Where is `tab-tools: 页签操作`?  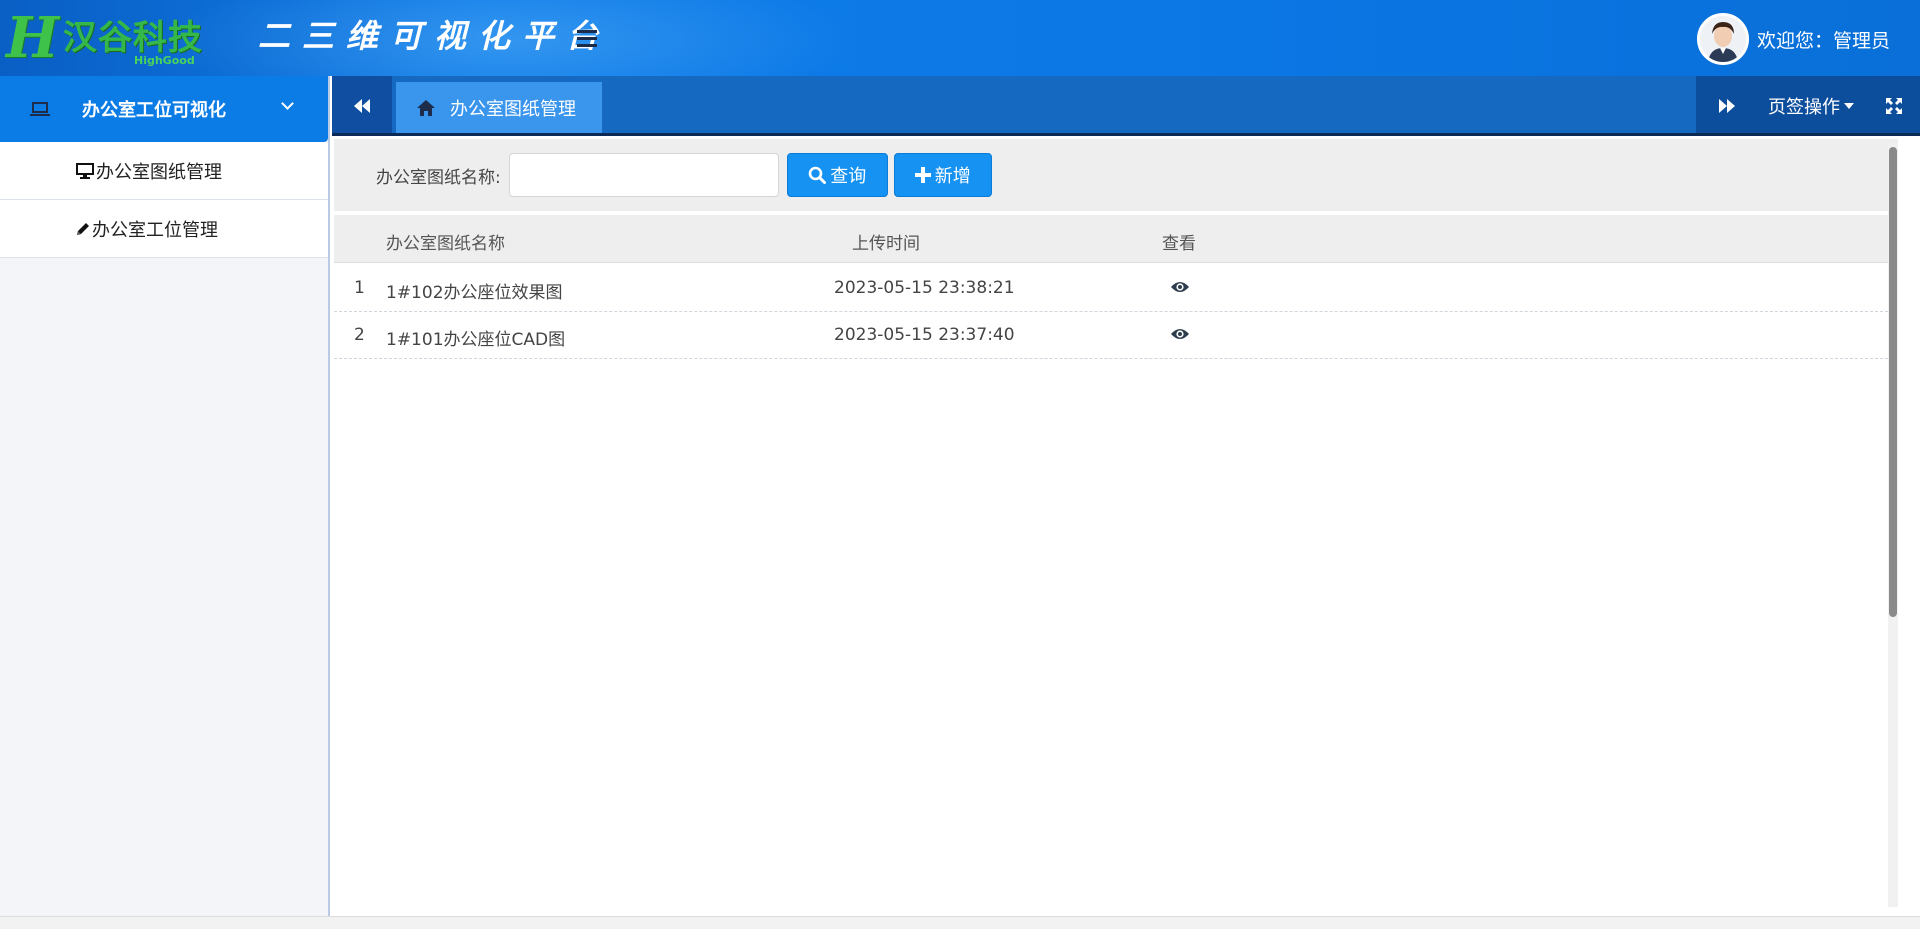
tab-tools: 页签操作 is located at coordinates (1808, 106).